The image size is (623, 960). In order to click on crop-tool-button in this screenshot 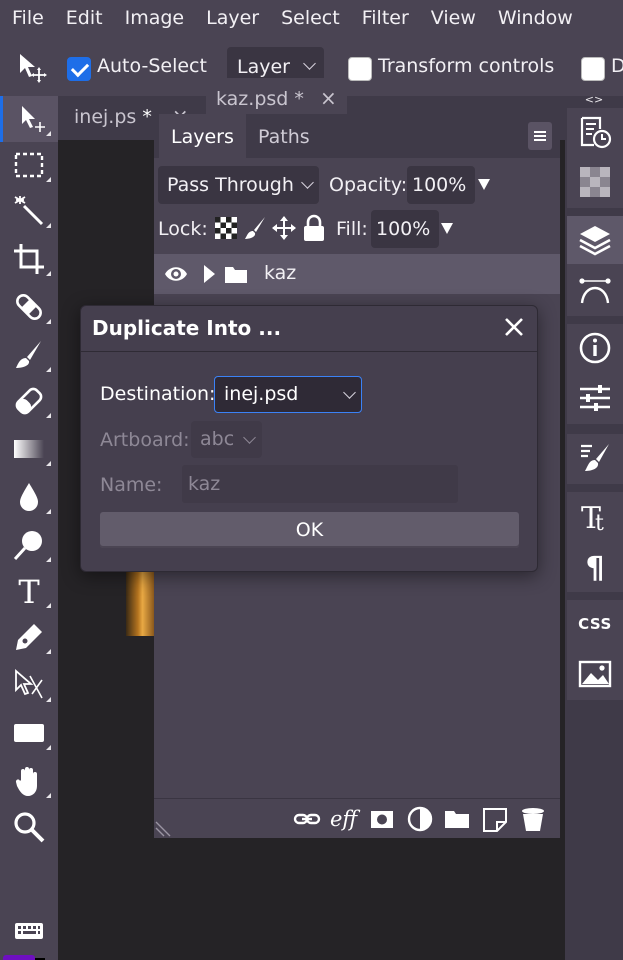, I will do `click(29, 259)`.